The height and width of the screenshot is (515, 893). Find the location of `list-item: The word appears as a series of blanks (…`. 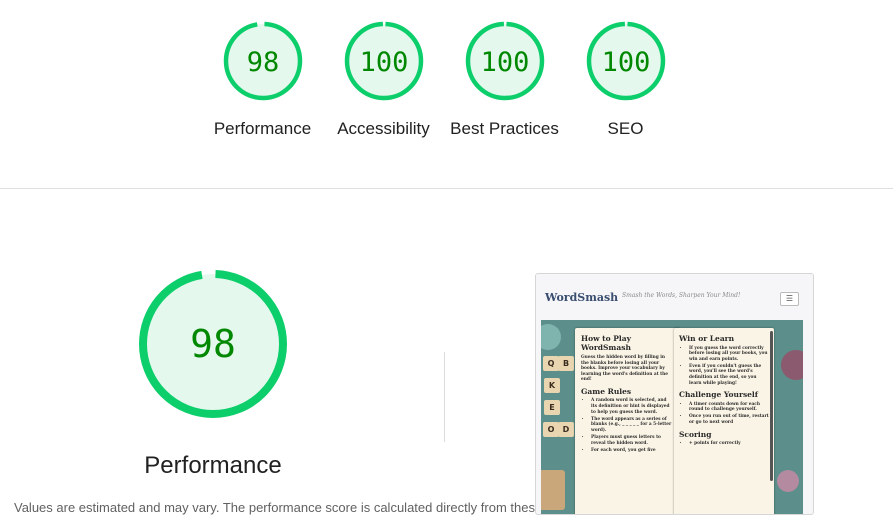

list-item: The word appears as a series of blanks (… is located at coordinates (632, 425).